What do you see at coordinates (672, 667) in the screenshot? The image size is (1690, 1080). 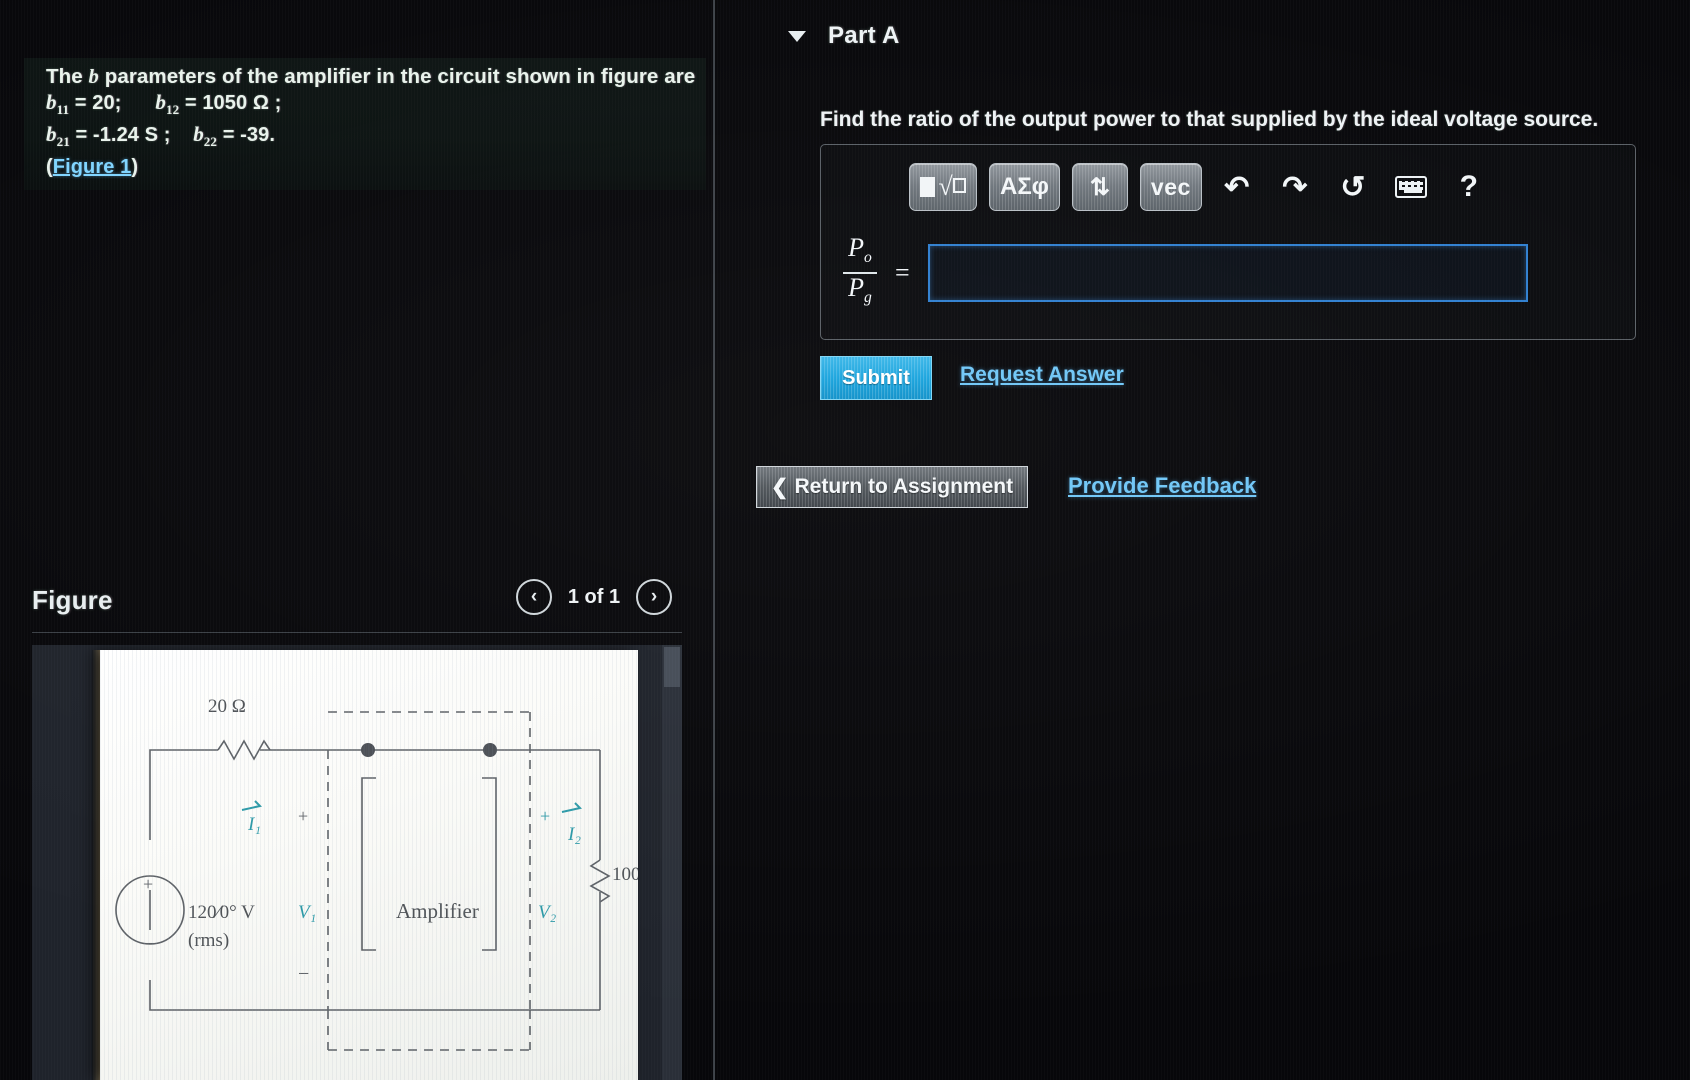 I see `scrollbar-thumb` at bounding box center [672, 667].